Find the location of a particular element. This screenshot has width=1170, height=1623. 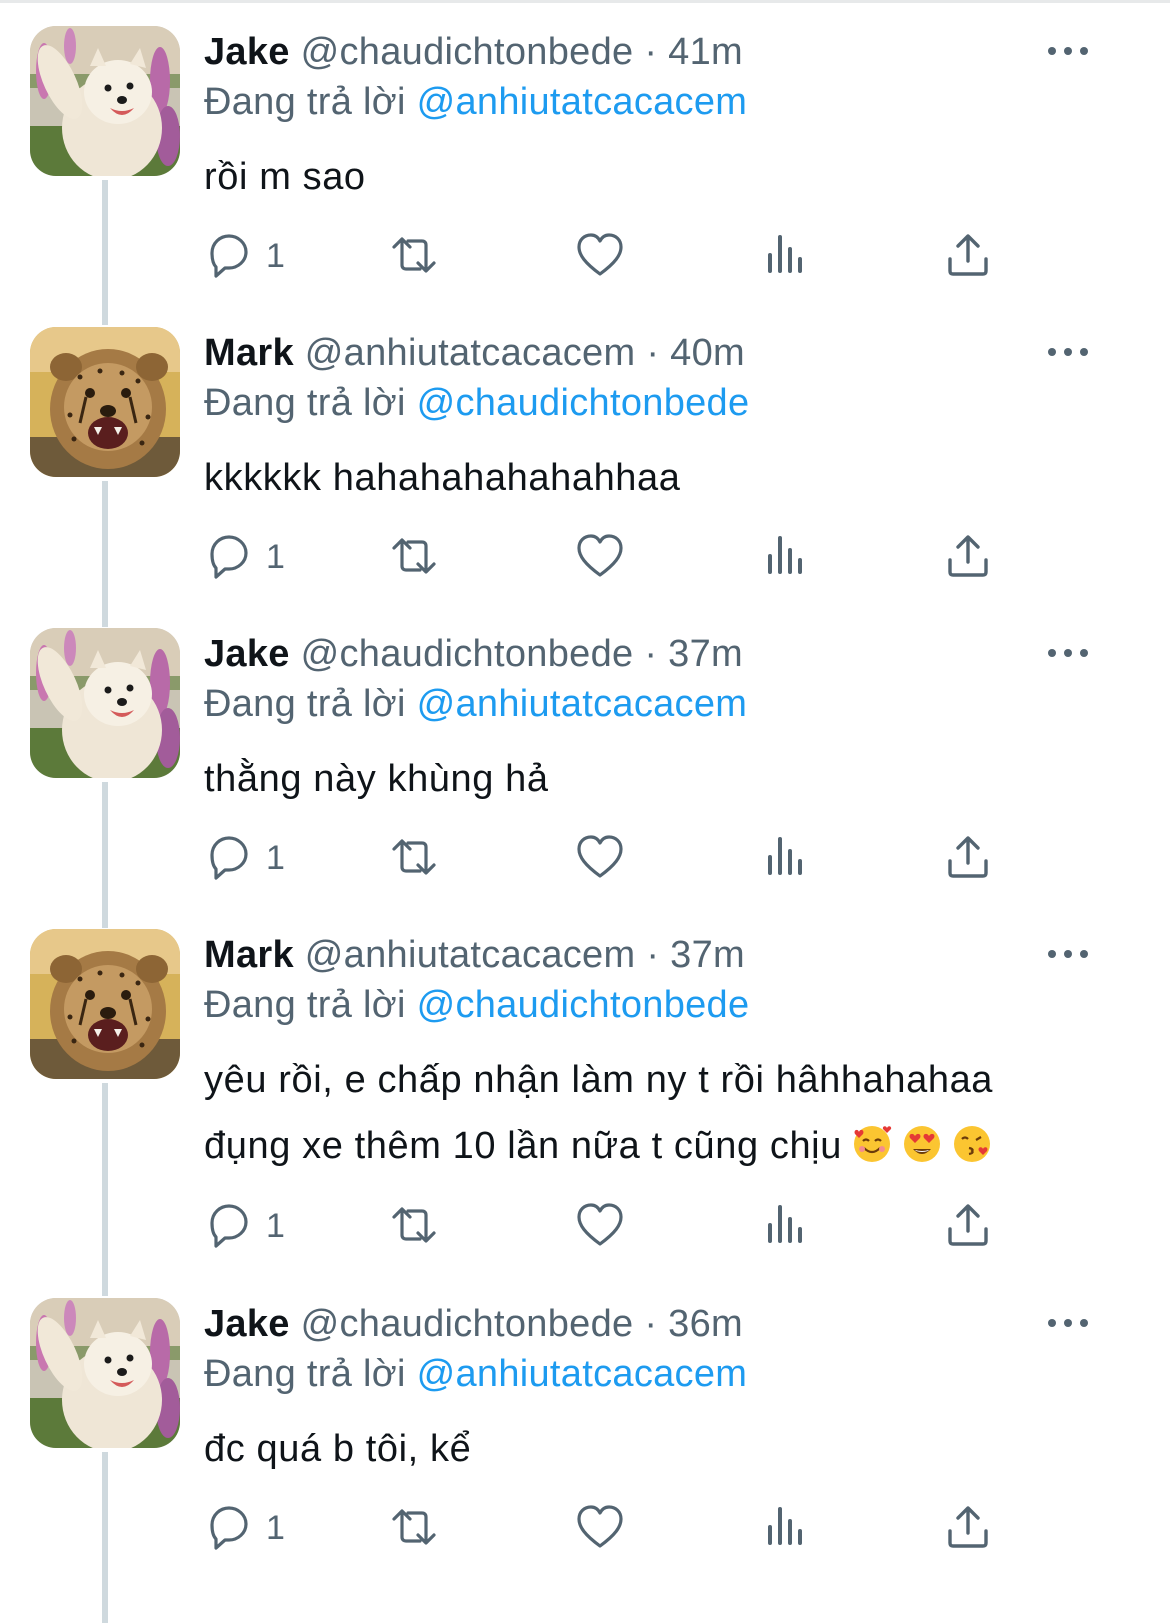

tweet-header: Jake @chaudichtonbede · 41m is located at coordinates (473, 52).